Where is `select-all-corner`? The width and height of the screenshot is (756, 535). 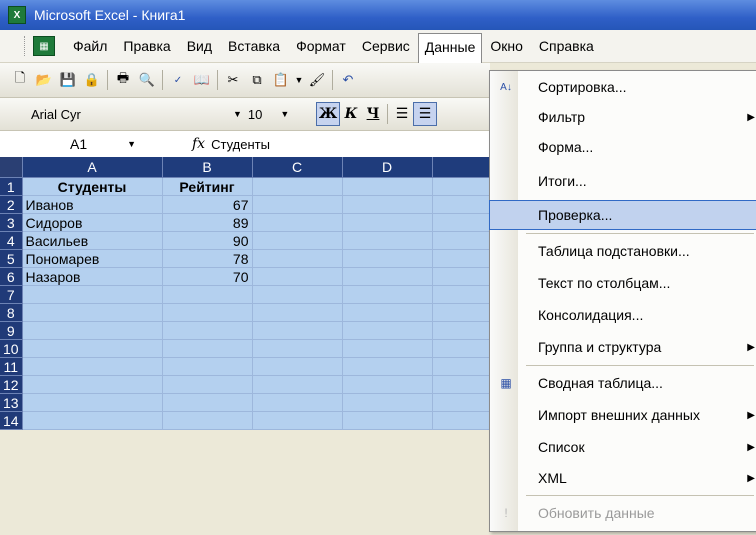
select-all-corner is located at coordinates (11, 167).